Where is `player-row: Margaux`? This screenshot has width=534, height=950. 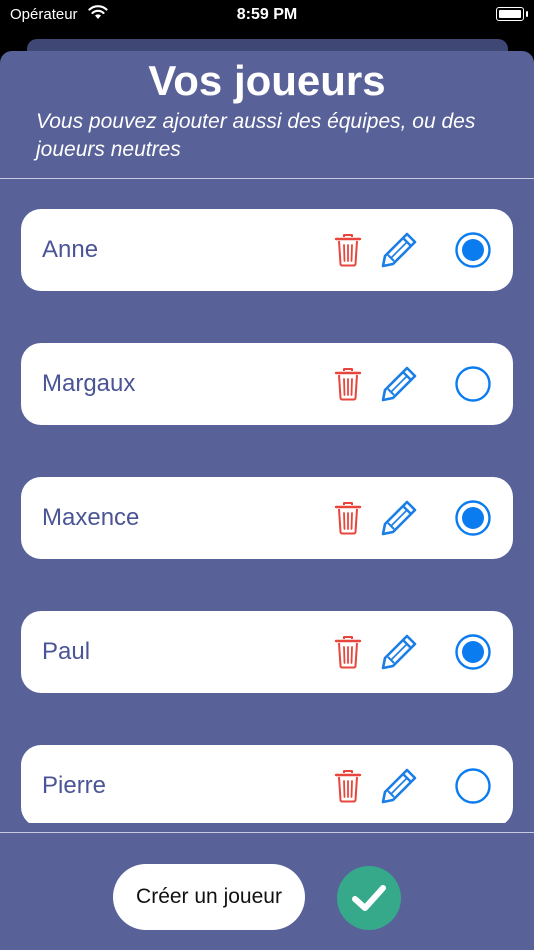
player-row: Margaux is located at coordinates (267, 384).